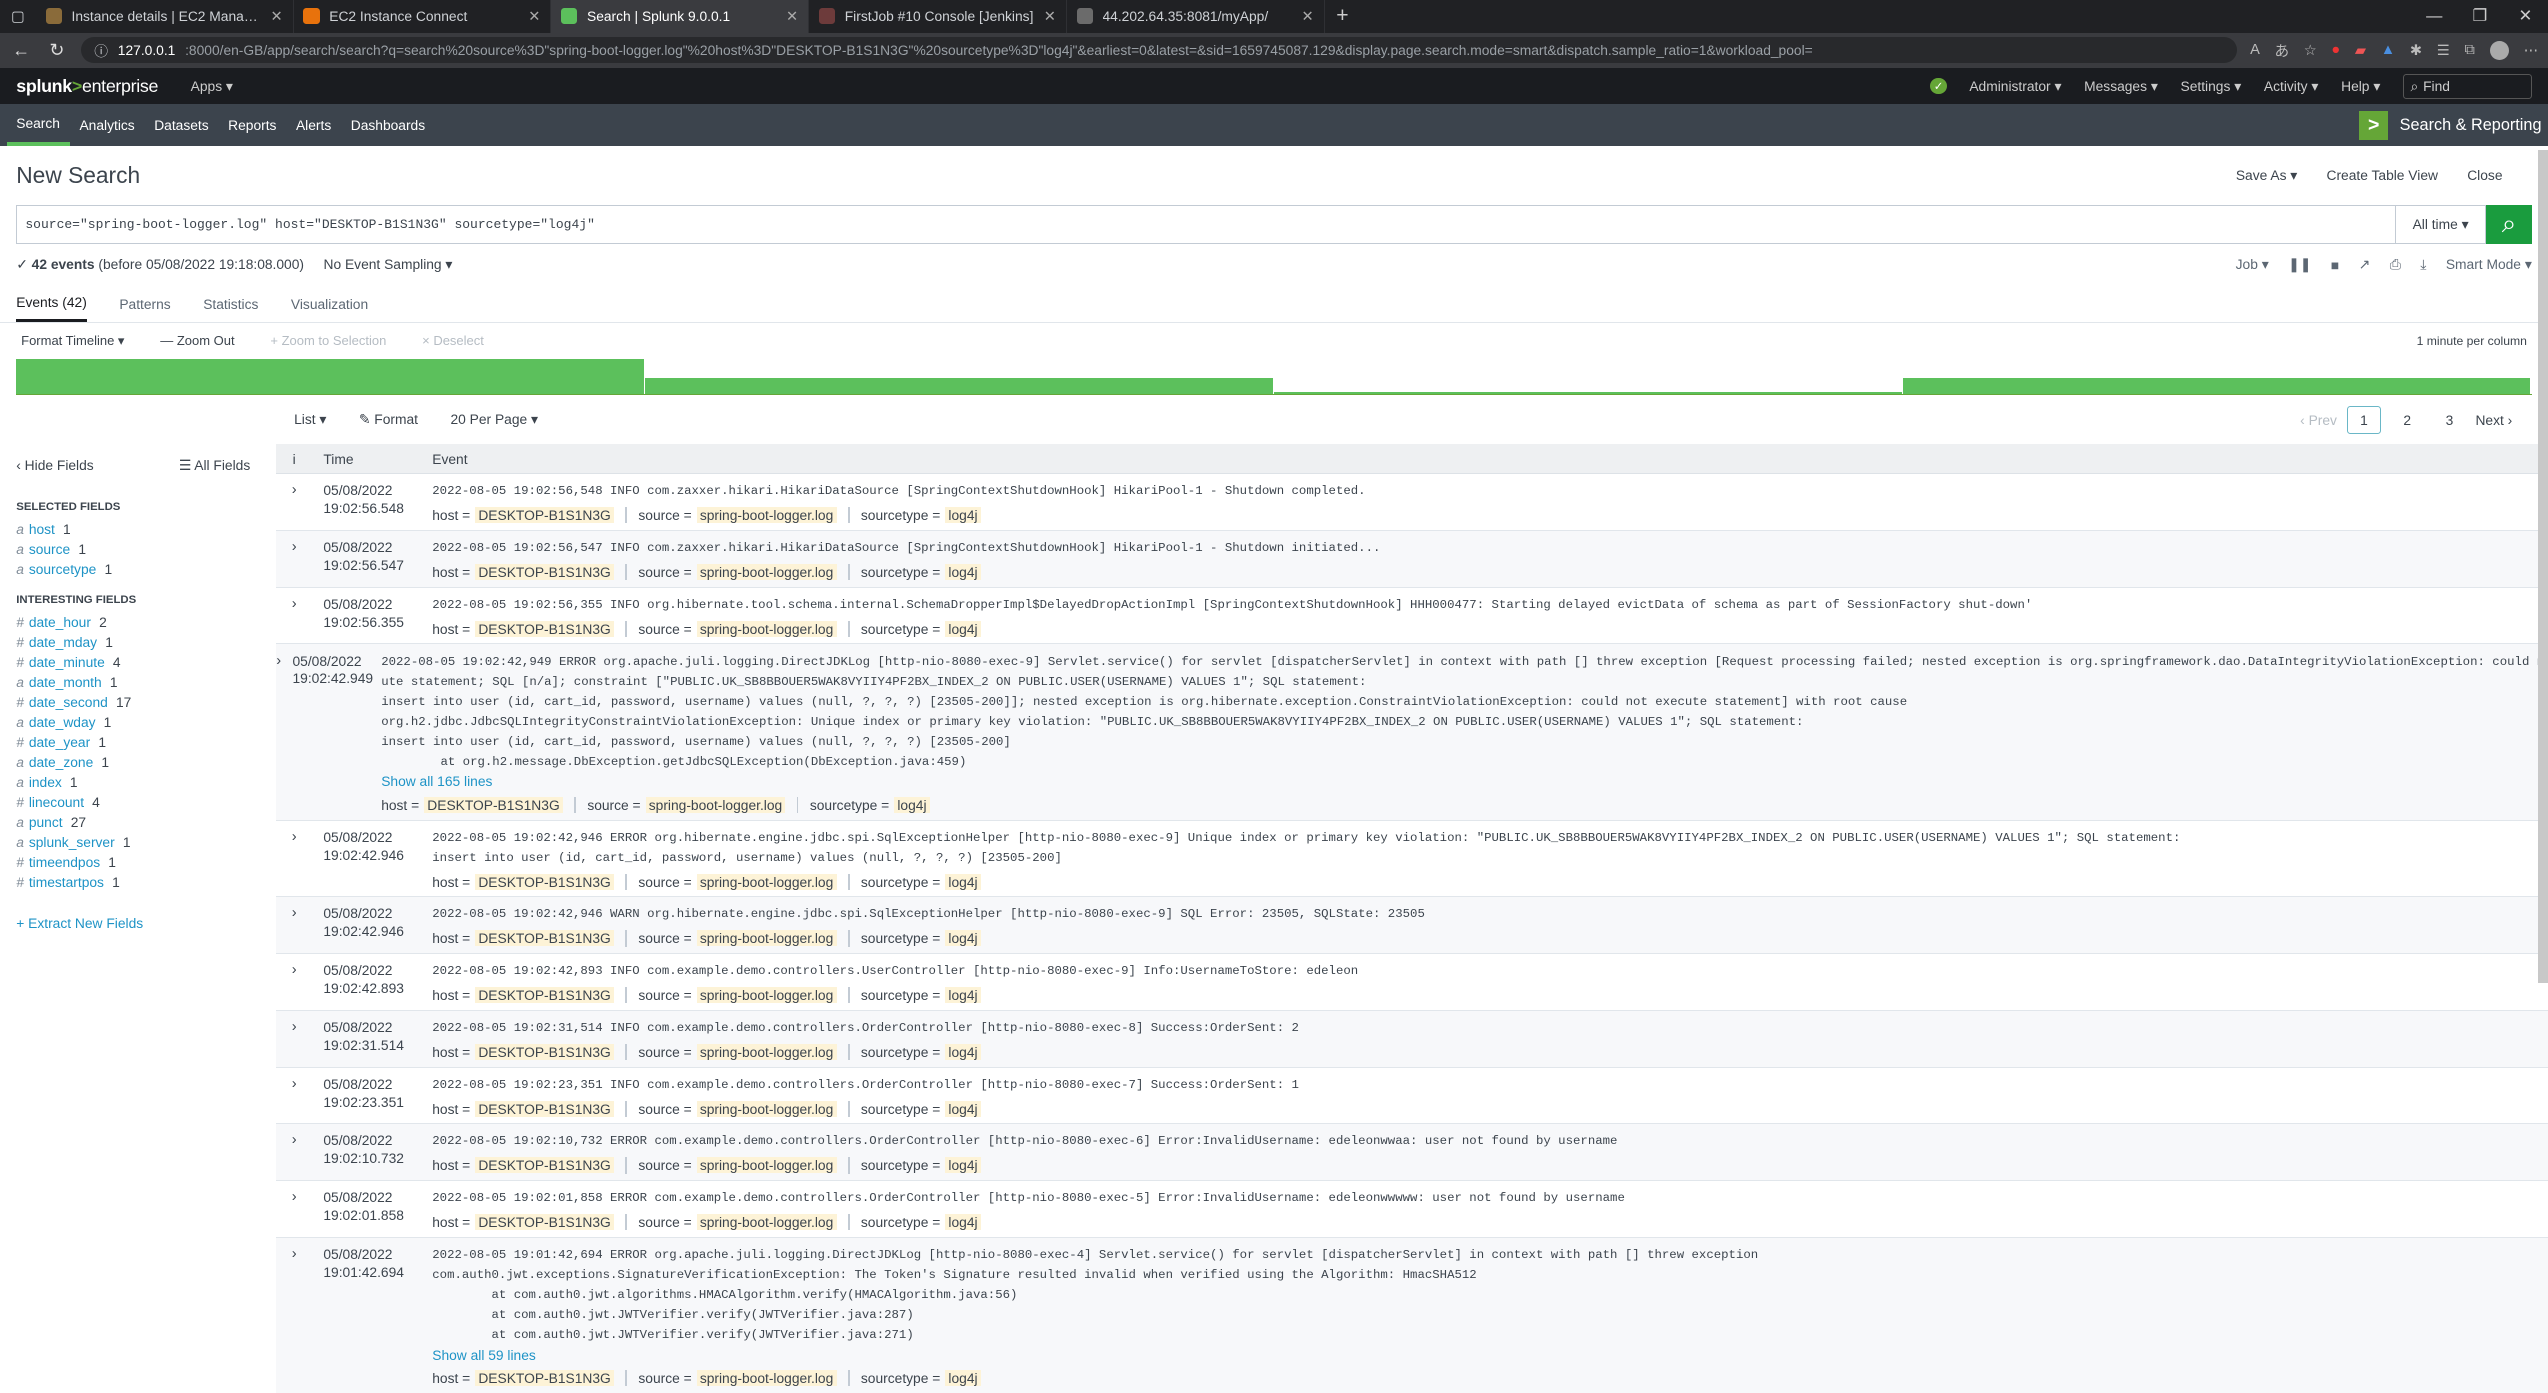  I want to click on field-item: adate_zone1, so click(146, 762).